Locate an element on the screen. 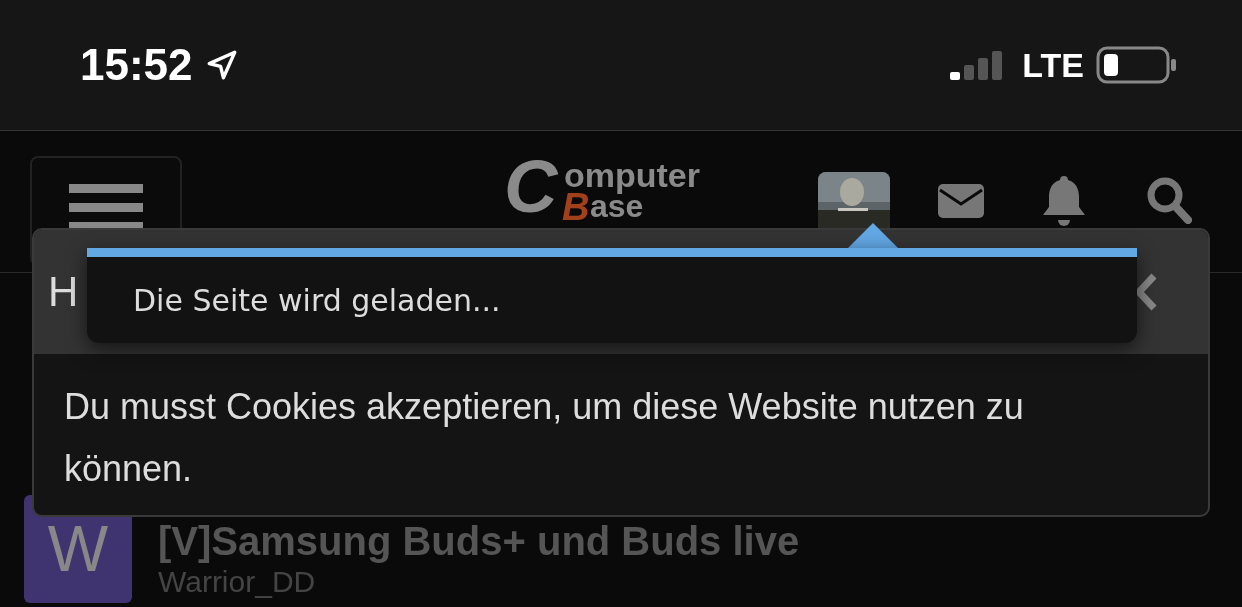 The width and height of the screenshot is (1242, 607). dialog-message: Du musst Cookies akzeptieren, um diese Website nutzen zu können. is located at coordinates (544, 438).